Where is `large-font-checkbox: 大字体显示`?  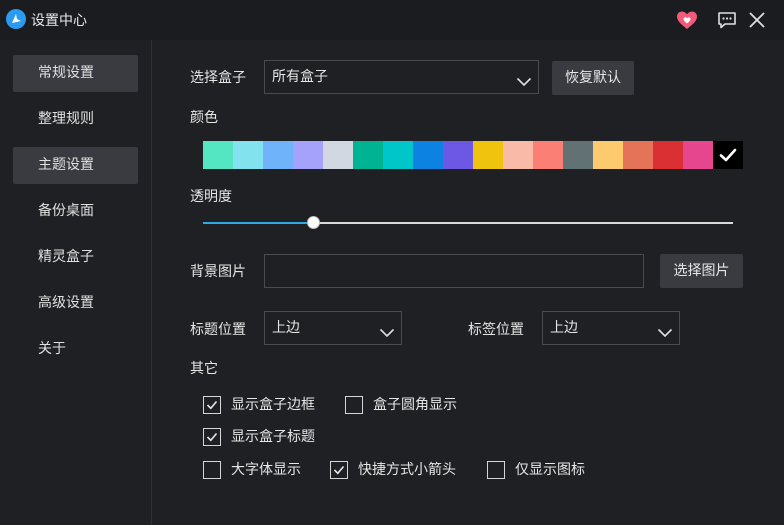 large-font-checkbox: 大字体显示 is located at coordinates (258, 471).